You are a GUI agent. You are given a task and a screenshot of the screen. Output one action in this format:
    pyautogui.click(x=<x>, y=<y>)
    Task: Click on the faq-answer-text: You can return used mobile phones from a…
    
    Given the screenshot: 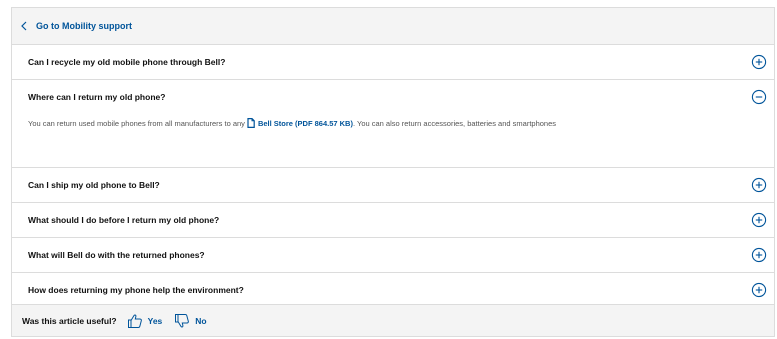 What is the action you would take?
    pyautogui.click(x=136, y=123)
    